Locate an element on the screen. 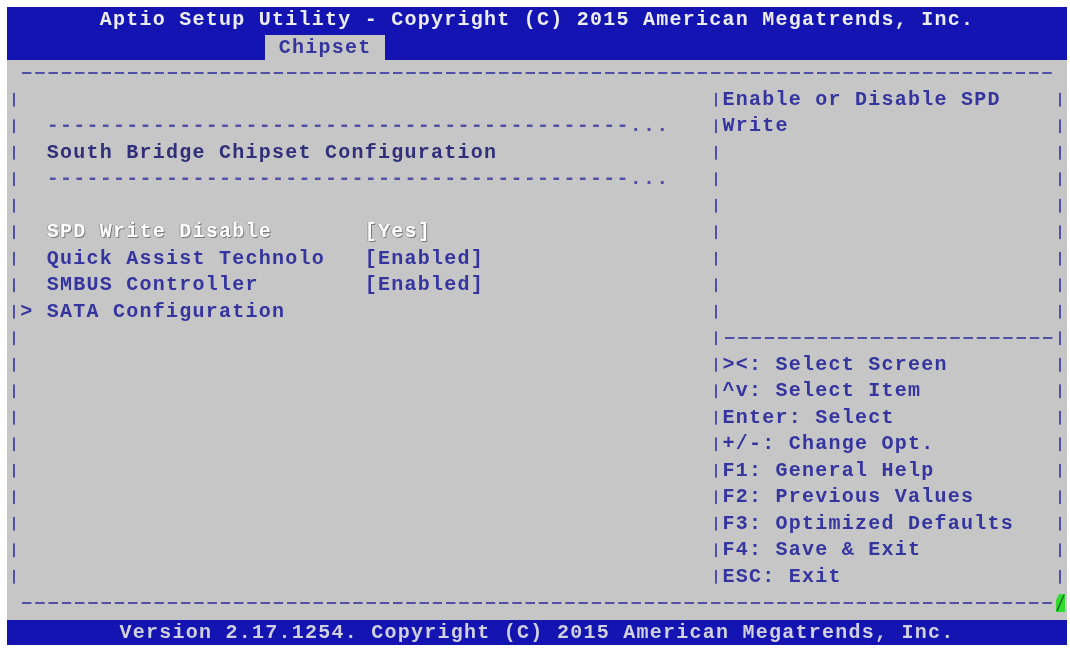 The width and height of the screenshot is (1070, 648). key-hint: F1: General Help is located at coordinates (828, 470).